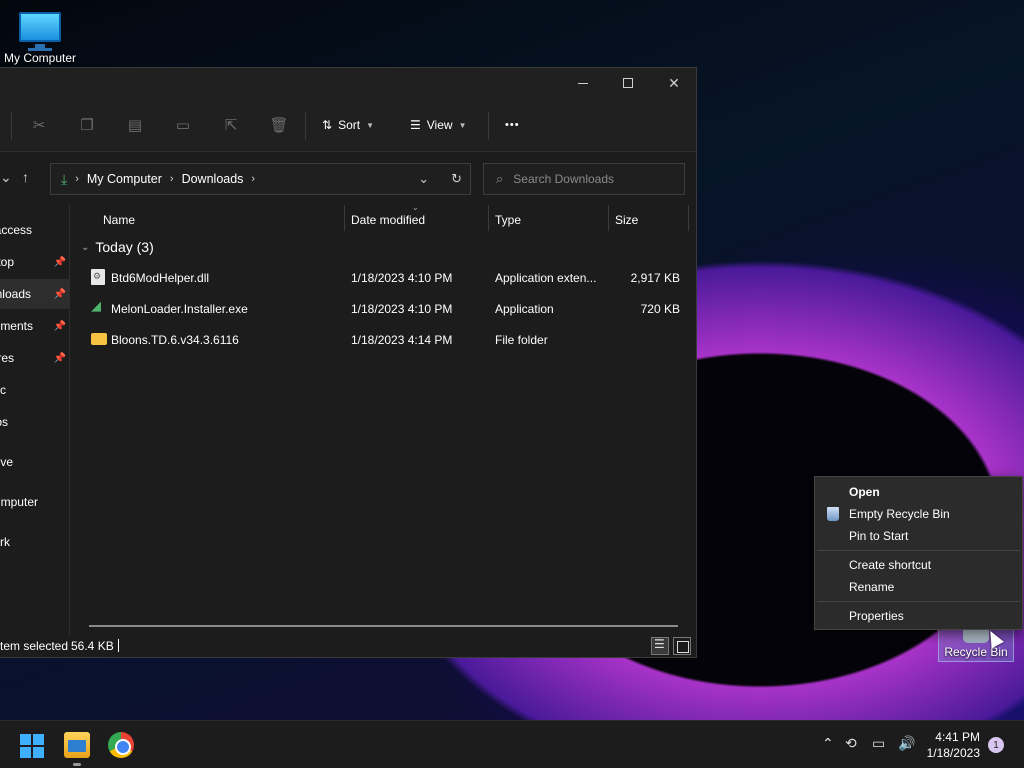 This screenshot has width=1024, height=768. I want to click on horizontal-scrollbar, so click(383, 626).